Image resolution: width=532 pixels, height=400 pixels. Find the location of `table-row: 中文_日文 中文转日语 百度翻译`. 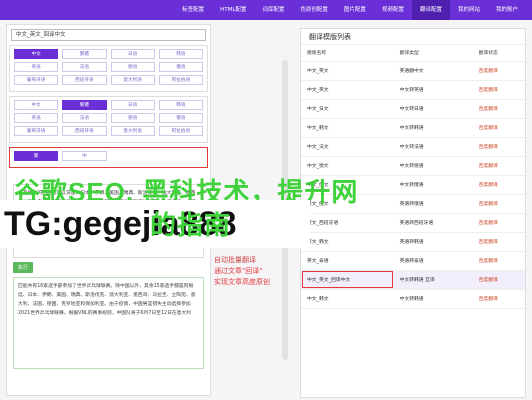

table-row: 中文_日文 中文转日语 百度翻译 is located at coordinates (413, 109).